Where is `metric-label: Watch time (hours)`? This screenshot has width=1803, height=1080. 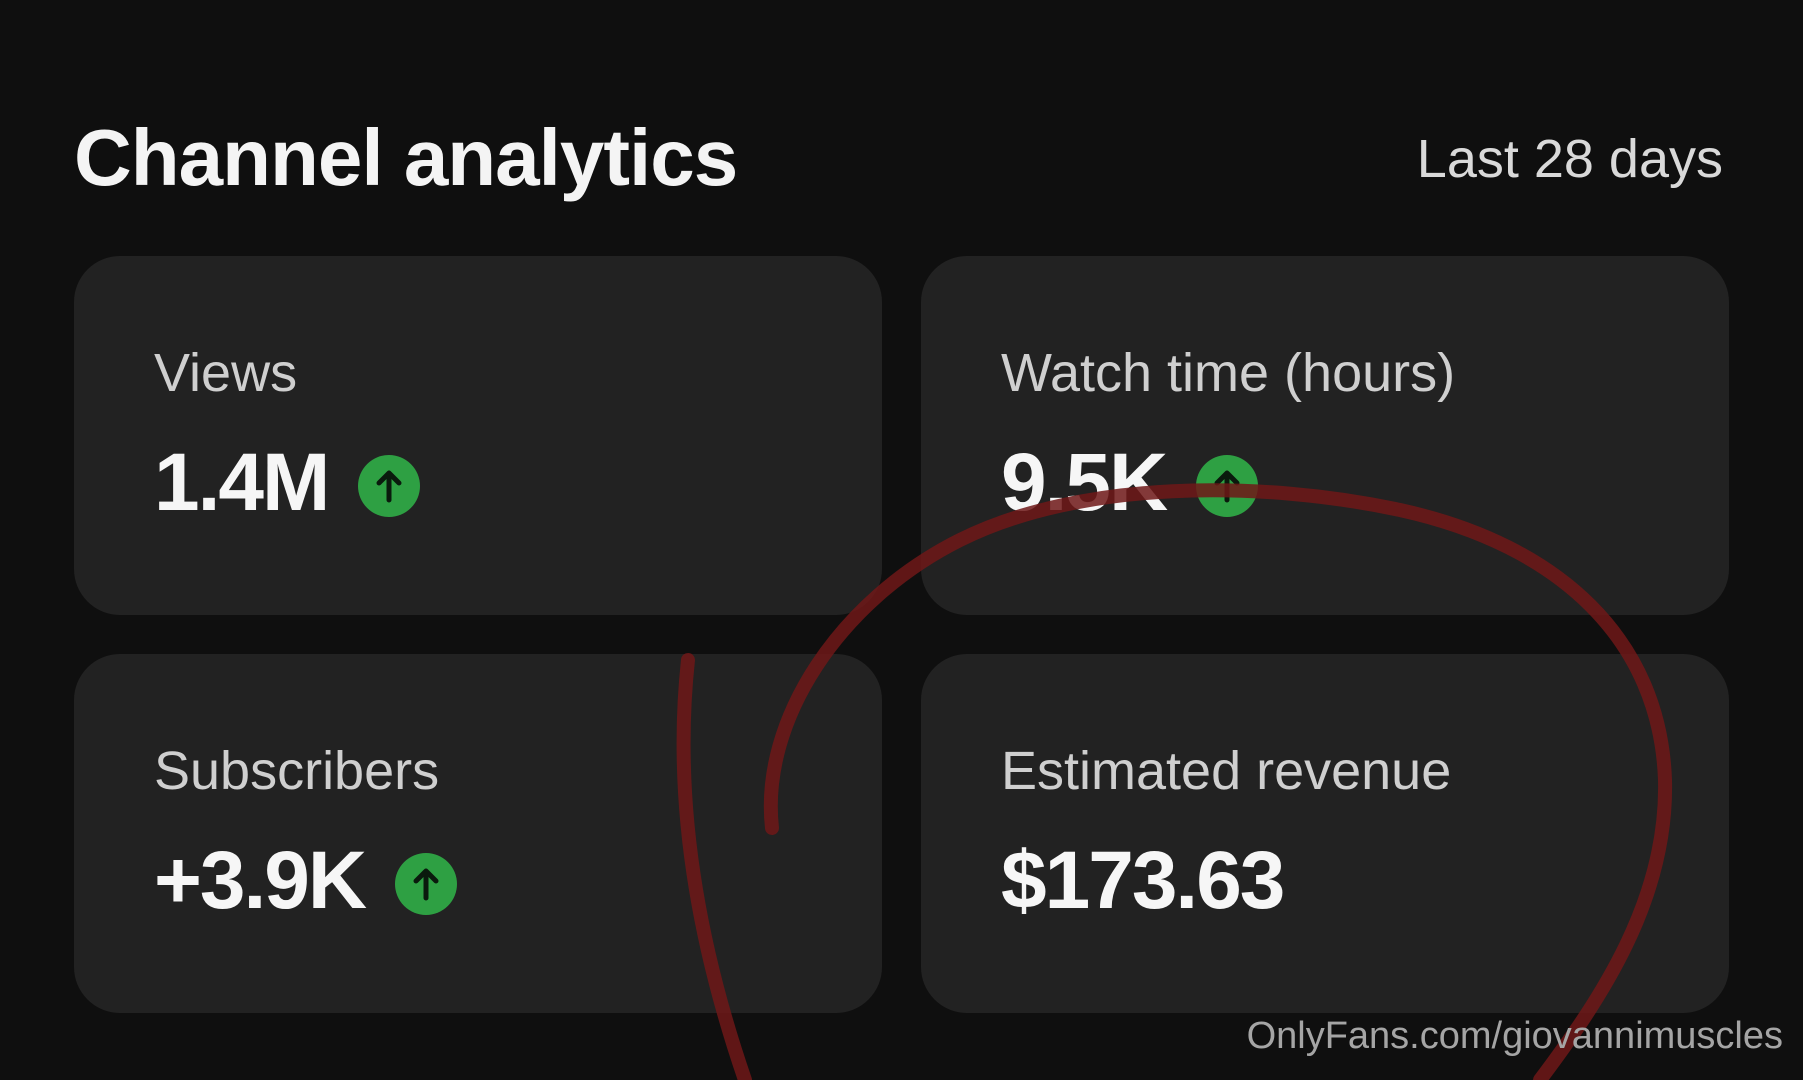 metric-label: Watch time (hours) is located at coordinates (1228, 373).